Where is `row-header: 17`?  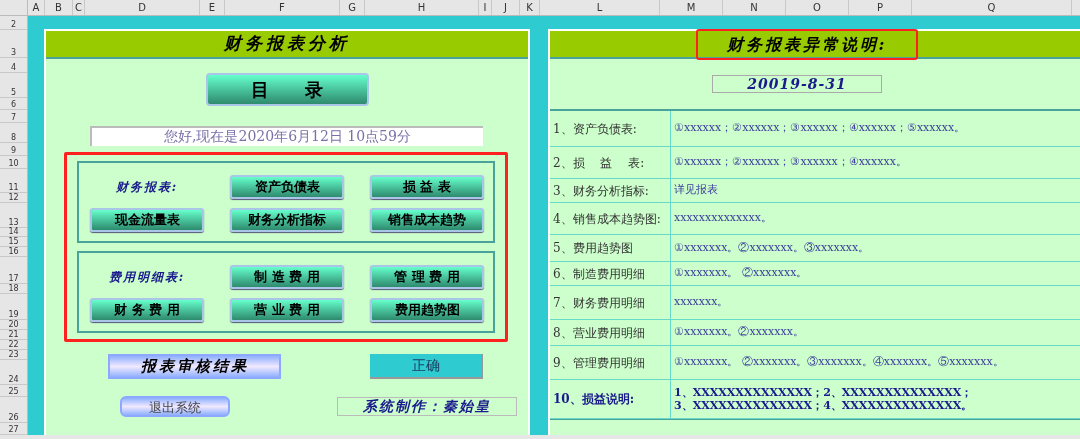
row-header: 17 is located at coordinates (13, 271).